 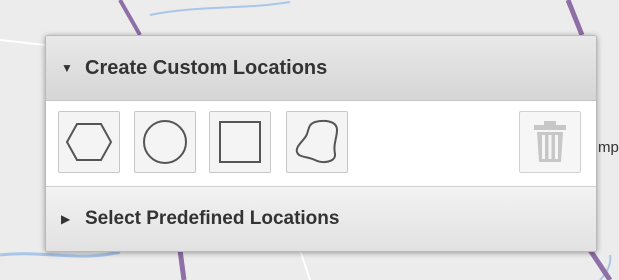 I want to click on draw-polygon-button, so click(x=89, y=142).